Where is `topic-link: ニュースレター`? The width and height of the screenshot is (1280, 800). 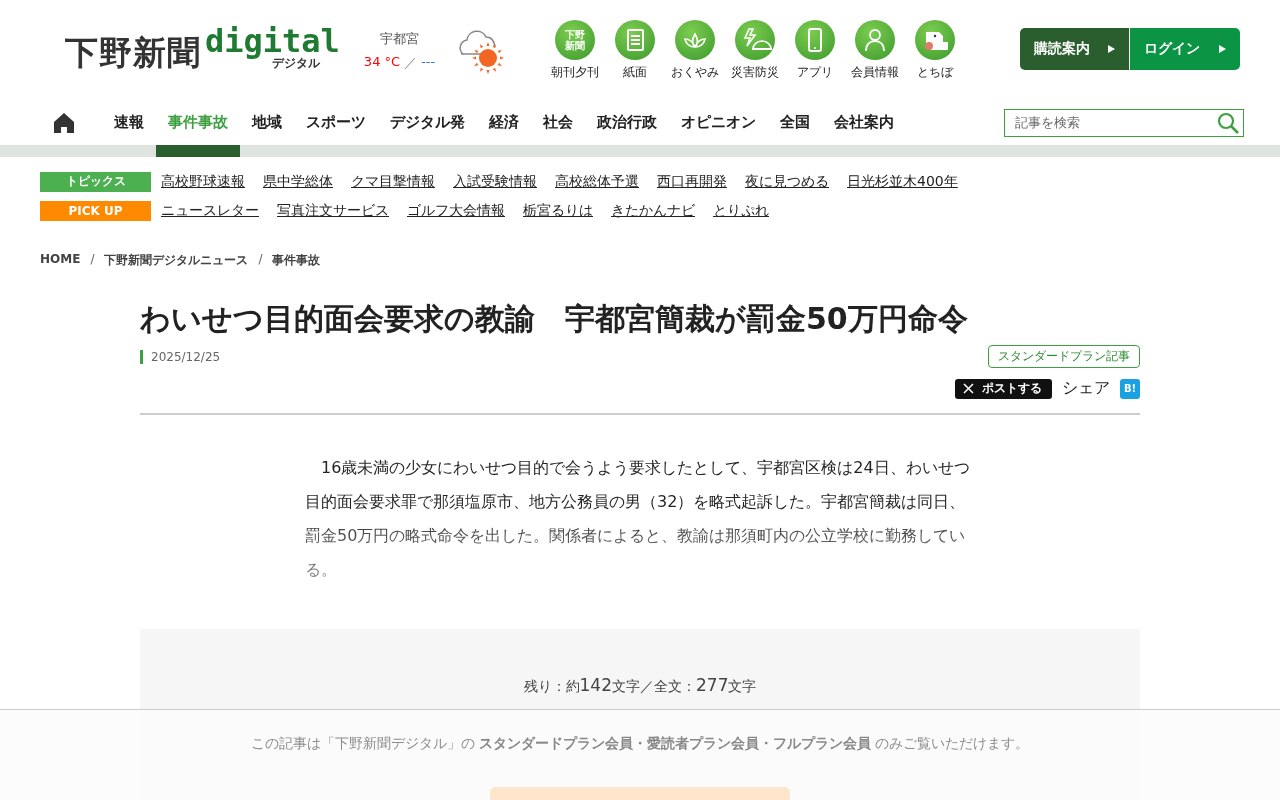
topic-link: ニュースレター is located at coordinates (210, 210).